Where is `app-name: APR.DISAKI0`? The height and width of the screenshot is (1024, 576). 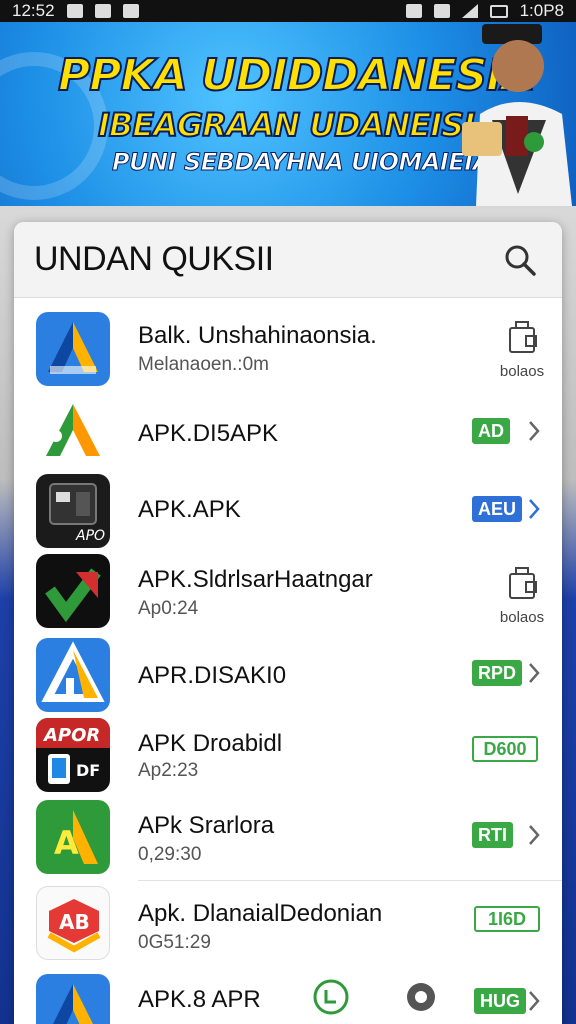 app-name: APR.DISAKI0 is located at coordinates (212, 675).